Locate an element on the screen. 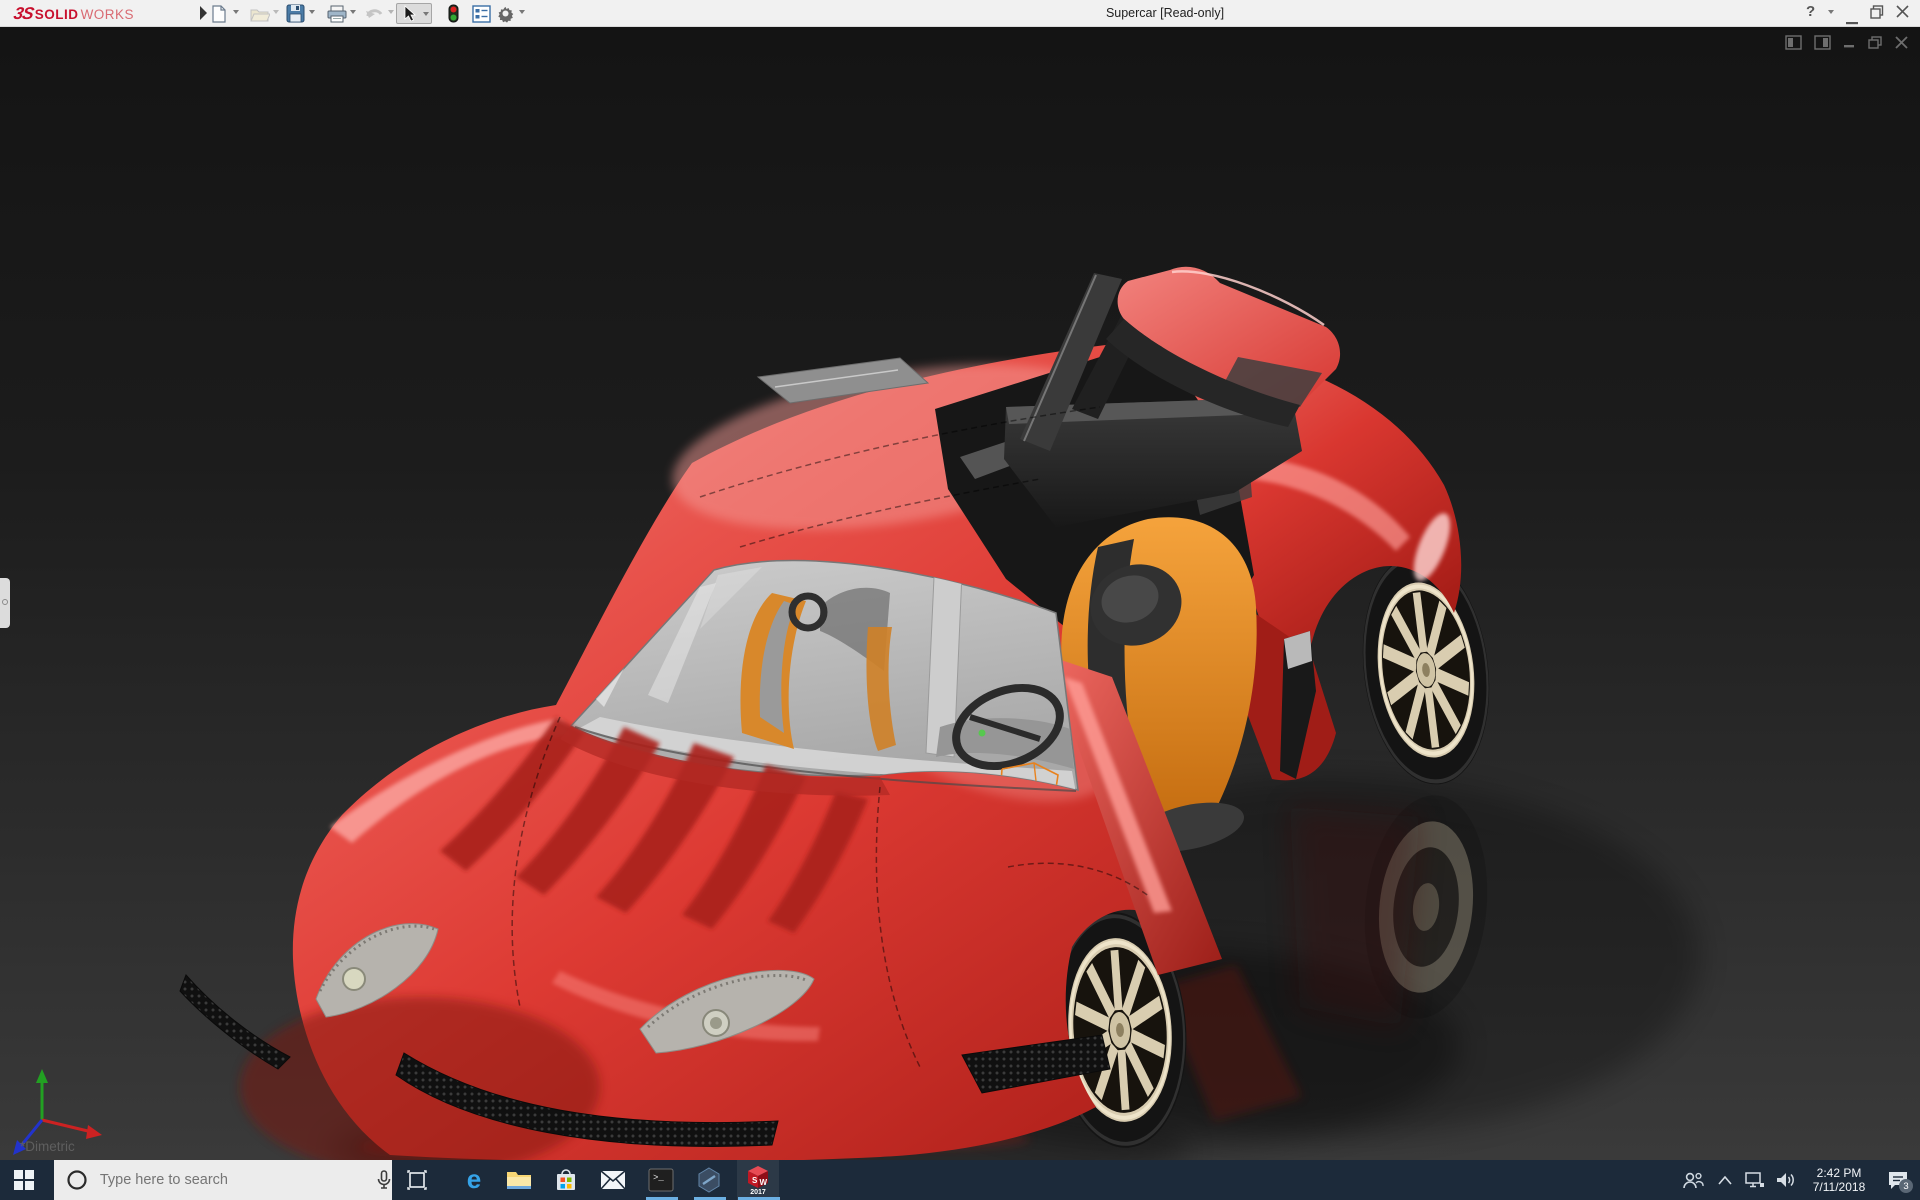 This screenshot has height=1200, width=1920. select-caret is located at coordinates (426, 14).